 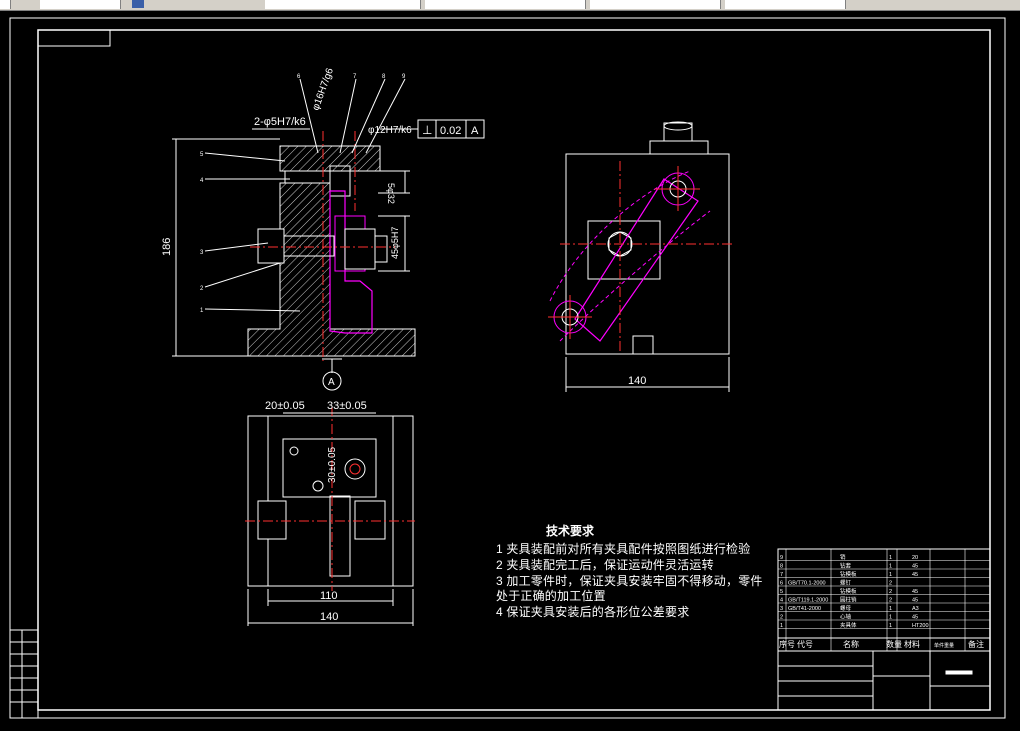 What do you see at coordinates (843, 557) in the screenshot?
I see `bom-cell: 销` at bounding box center [843, 557].